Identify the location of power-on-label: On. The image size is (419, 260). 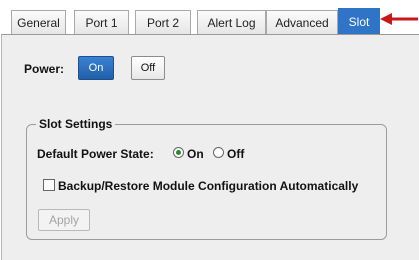
(96, 68).